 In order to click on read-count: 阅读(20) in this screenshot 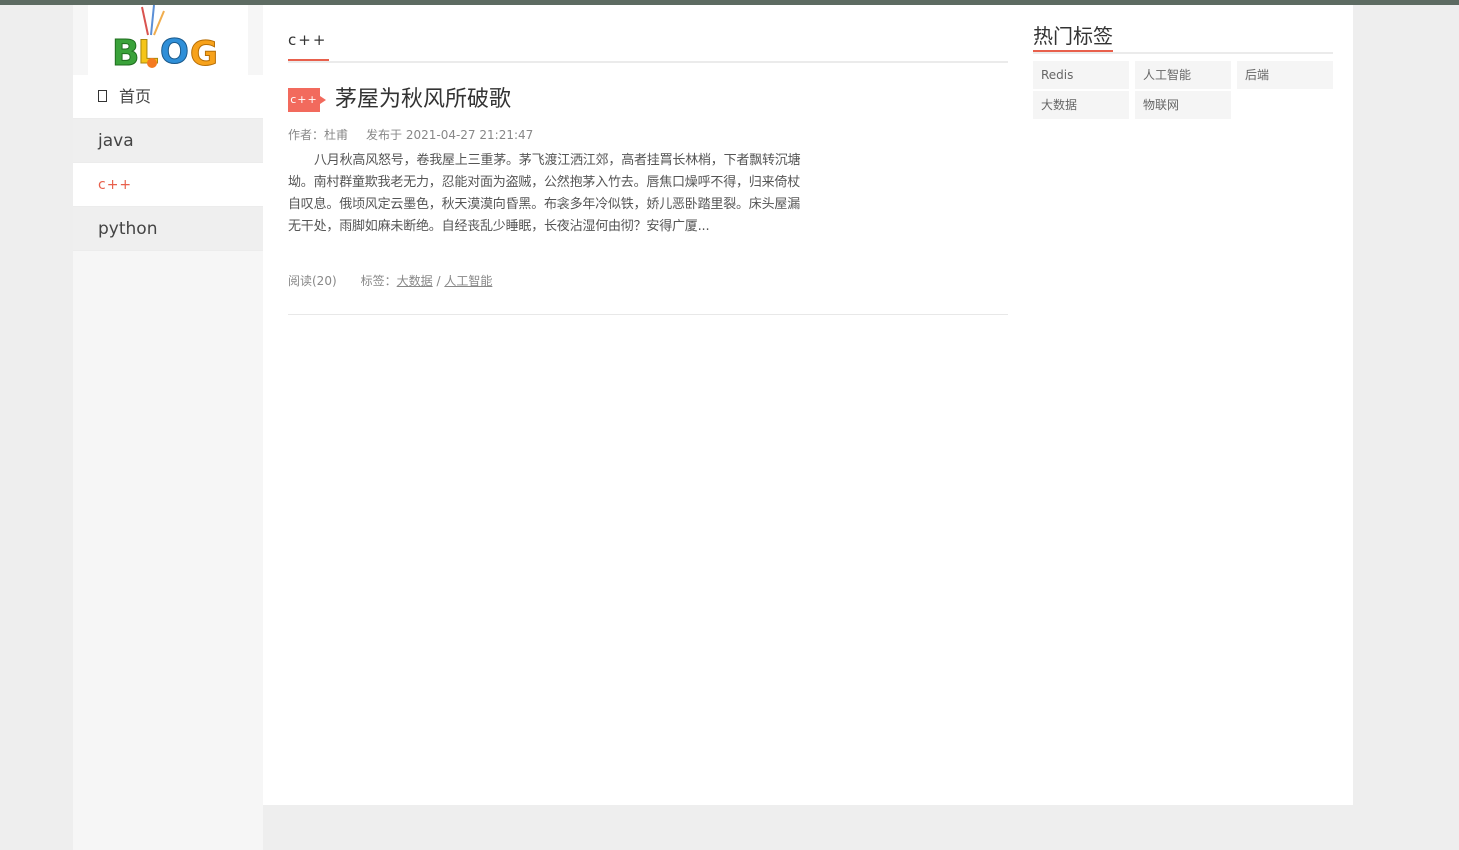, I will do `click(312, 281)`.